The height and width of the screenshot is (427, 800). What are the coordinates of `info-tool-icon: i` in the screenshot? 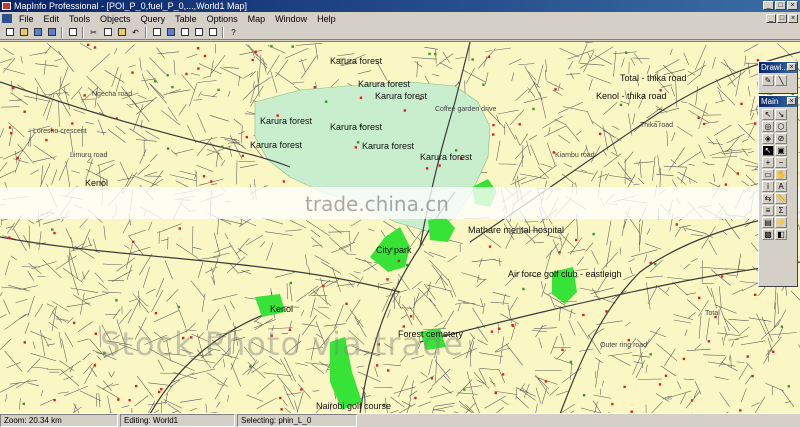 It's located at (768, 186).